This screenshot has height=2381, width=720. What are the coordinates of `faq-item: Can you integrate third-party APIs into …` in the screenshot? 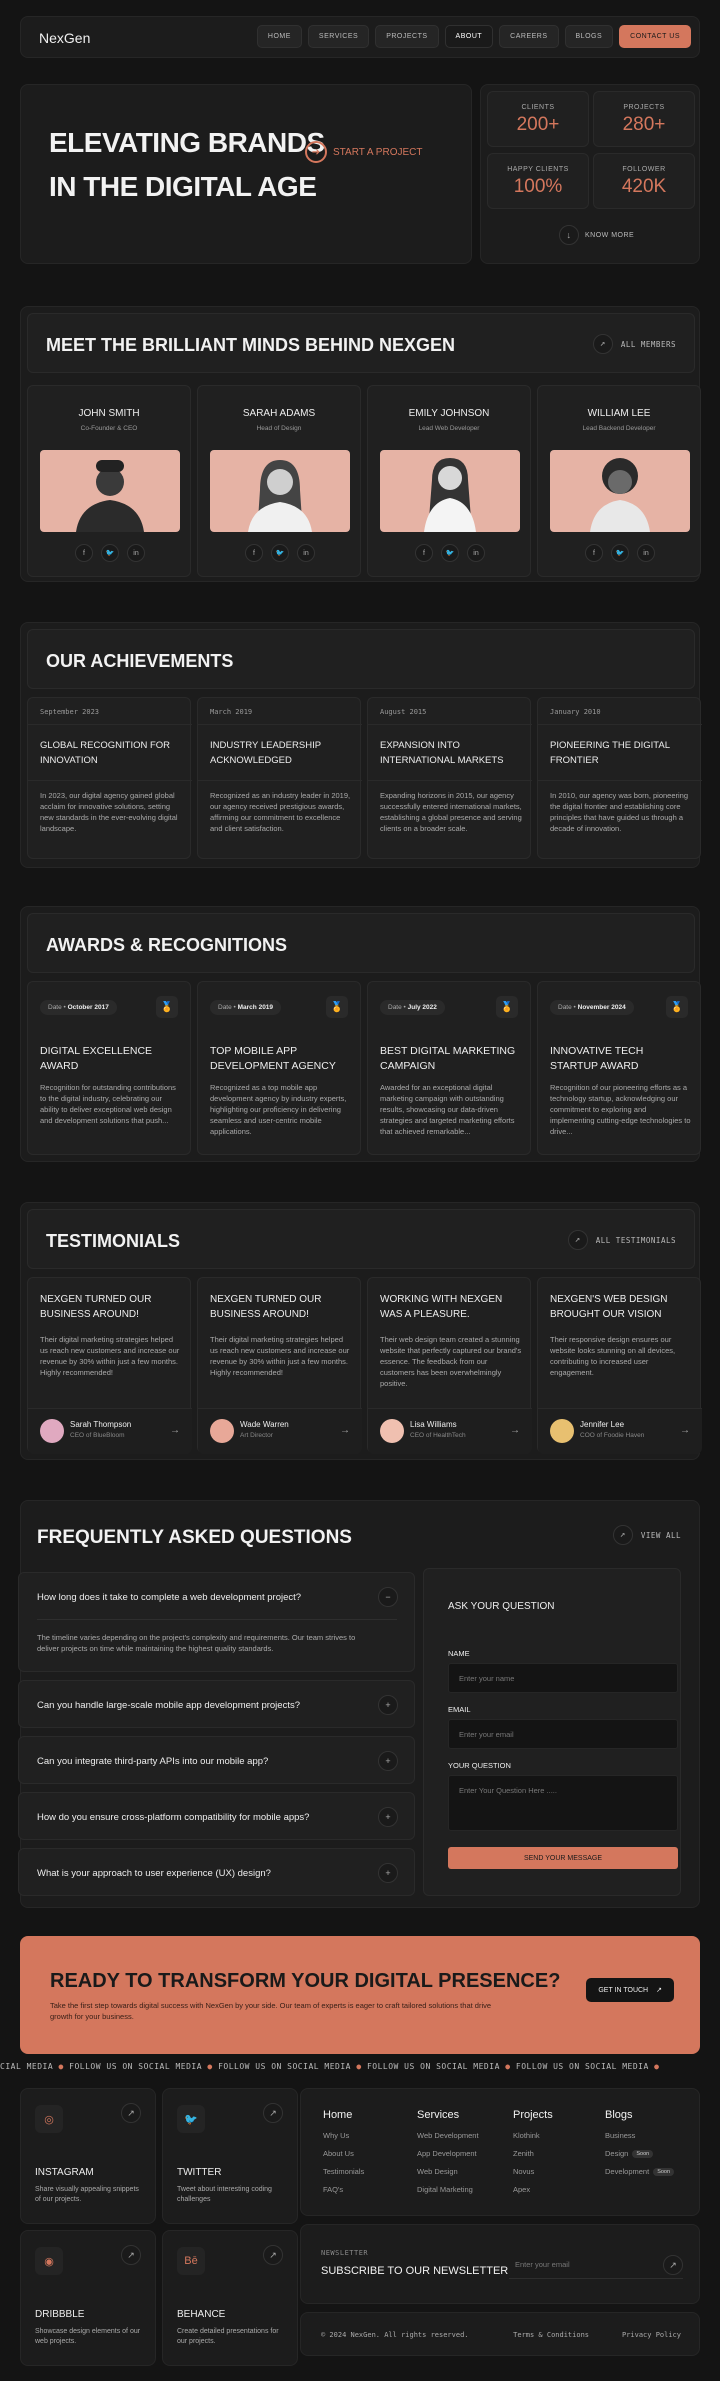 It's located at (216, 1760).